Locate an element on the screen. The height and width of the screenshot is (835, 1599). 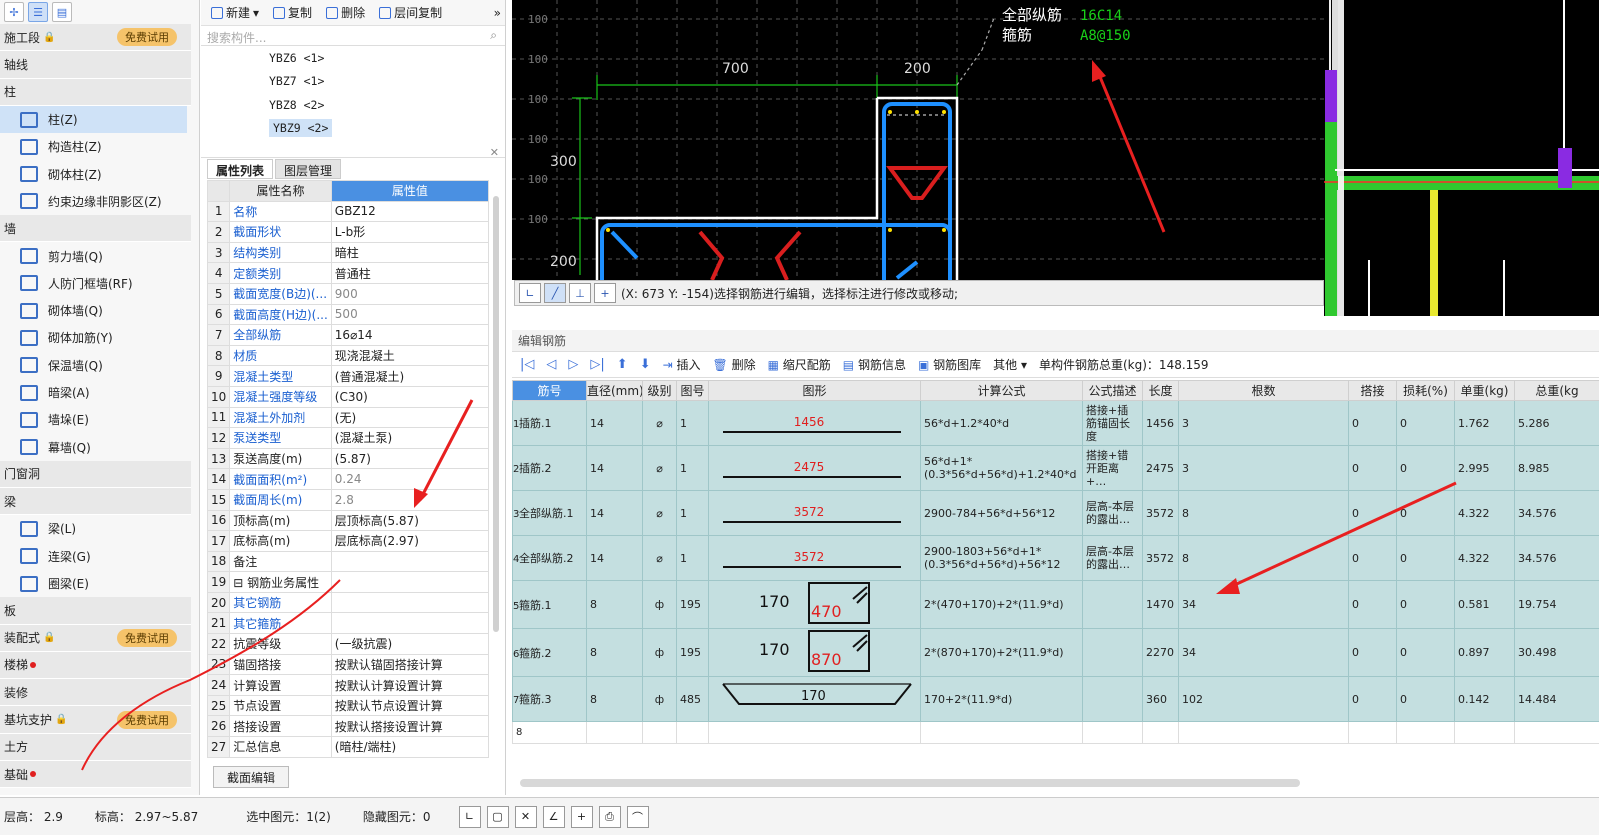
rebar-header-cell: 根数 is located at coordinates (1263, 390).